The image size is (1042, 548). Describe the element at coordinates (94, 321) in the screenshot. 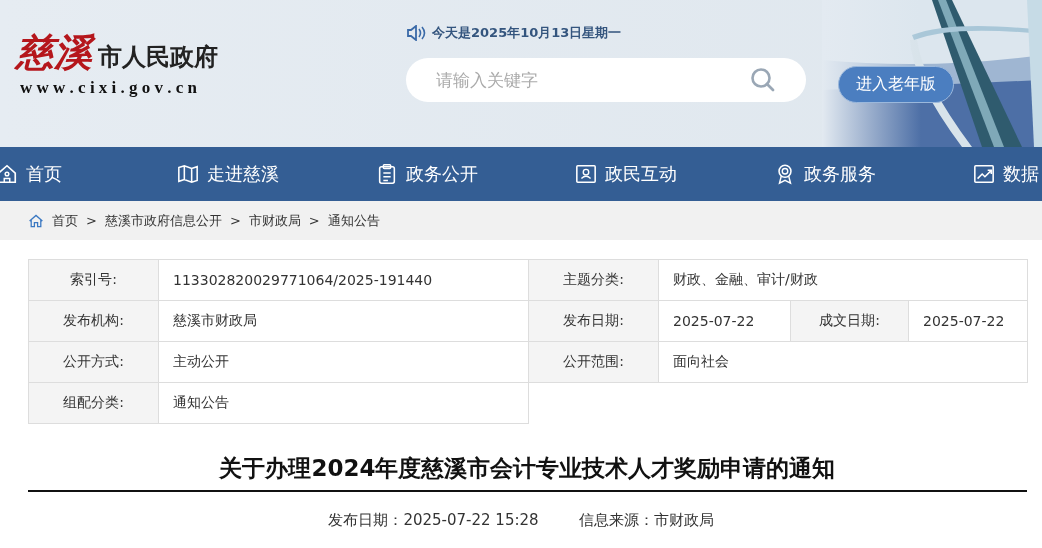

I see `field-label: 发布机构:` at that location.